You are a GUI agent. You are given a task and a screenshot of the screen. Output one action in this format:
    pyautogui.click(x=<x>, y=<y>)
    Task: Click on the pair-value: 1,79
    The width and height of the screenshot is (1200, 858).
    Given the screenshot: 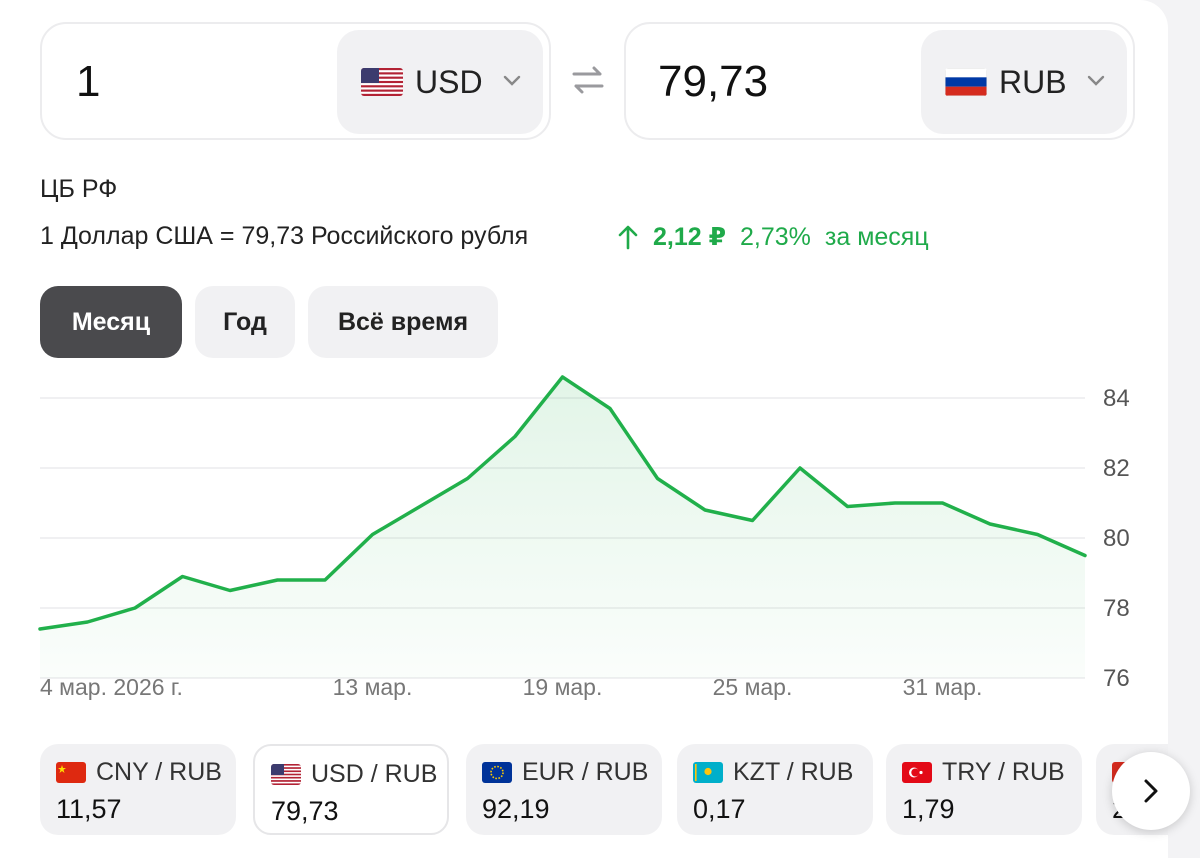 What is the action you would take?
    pyautogui.click(x=928, y=809)
    